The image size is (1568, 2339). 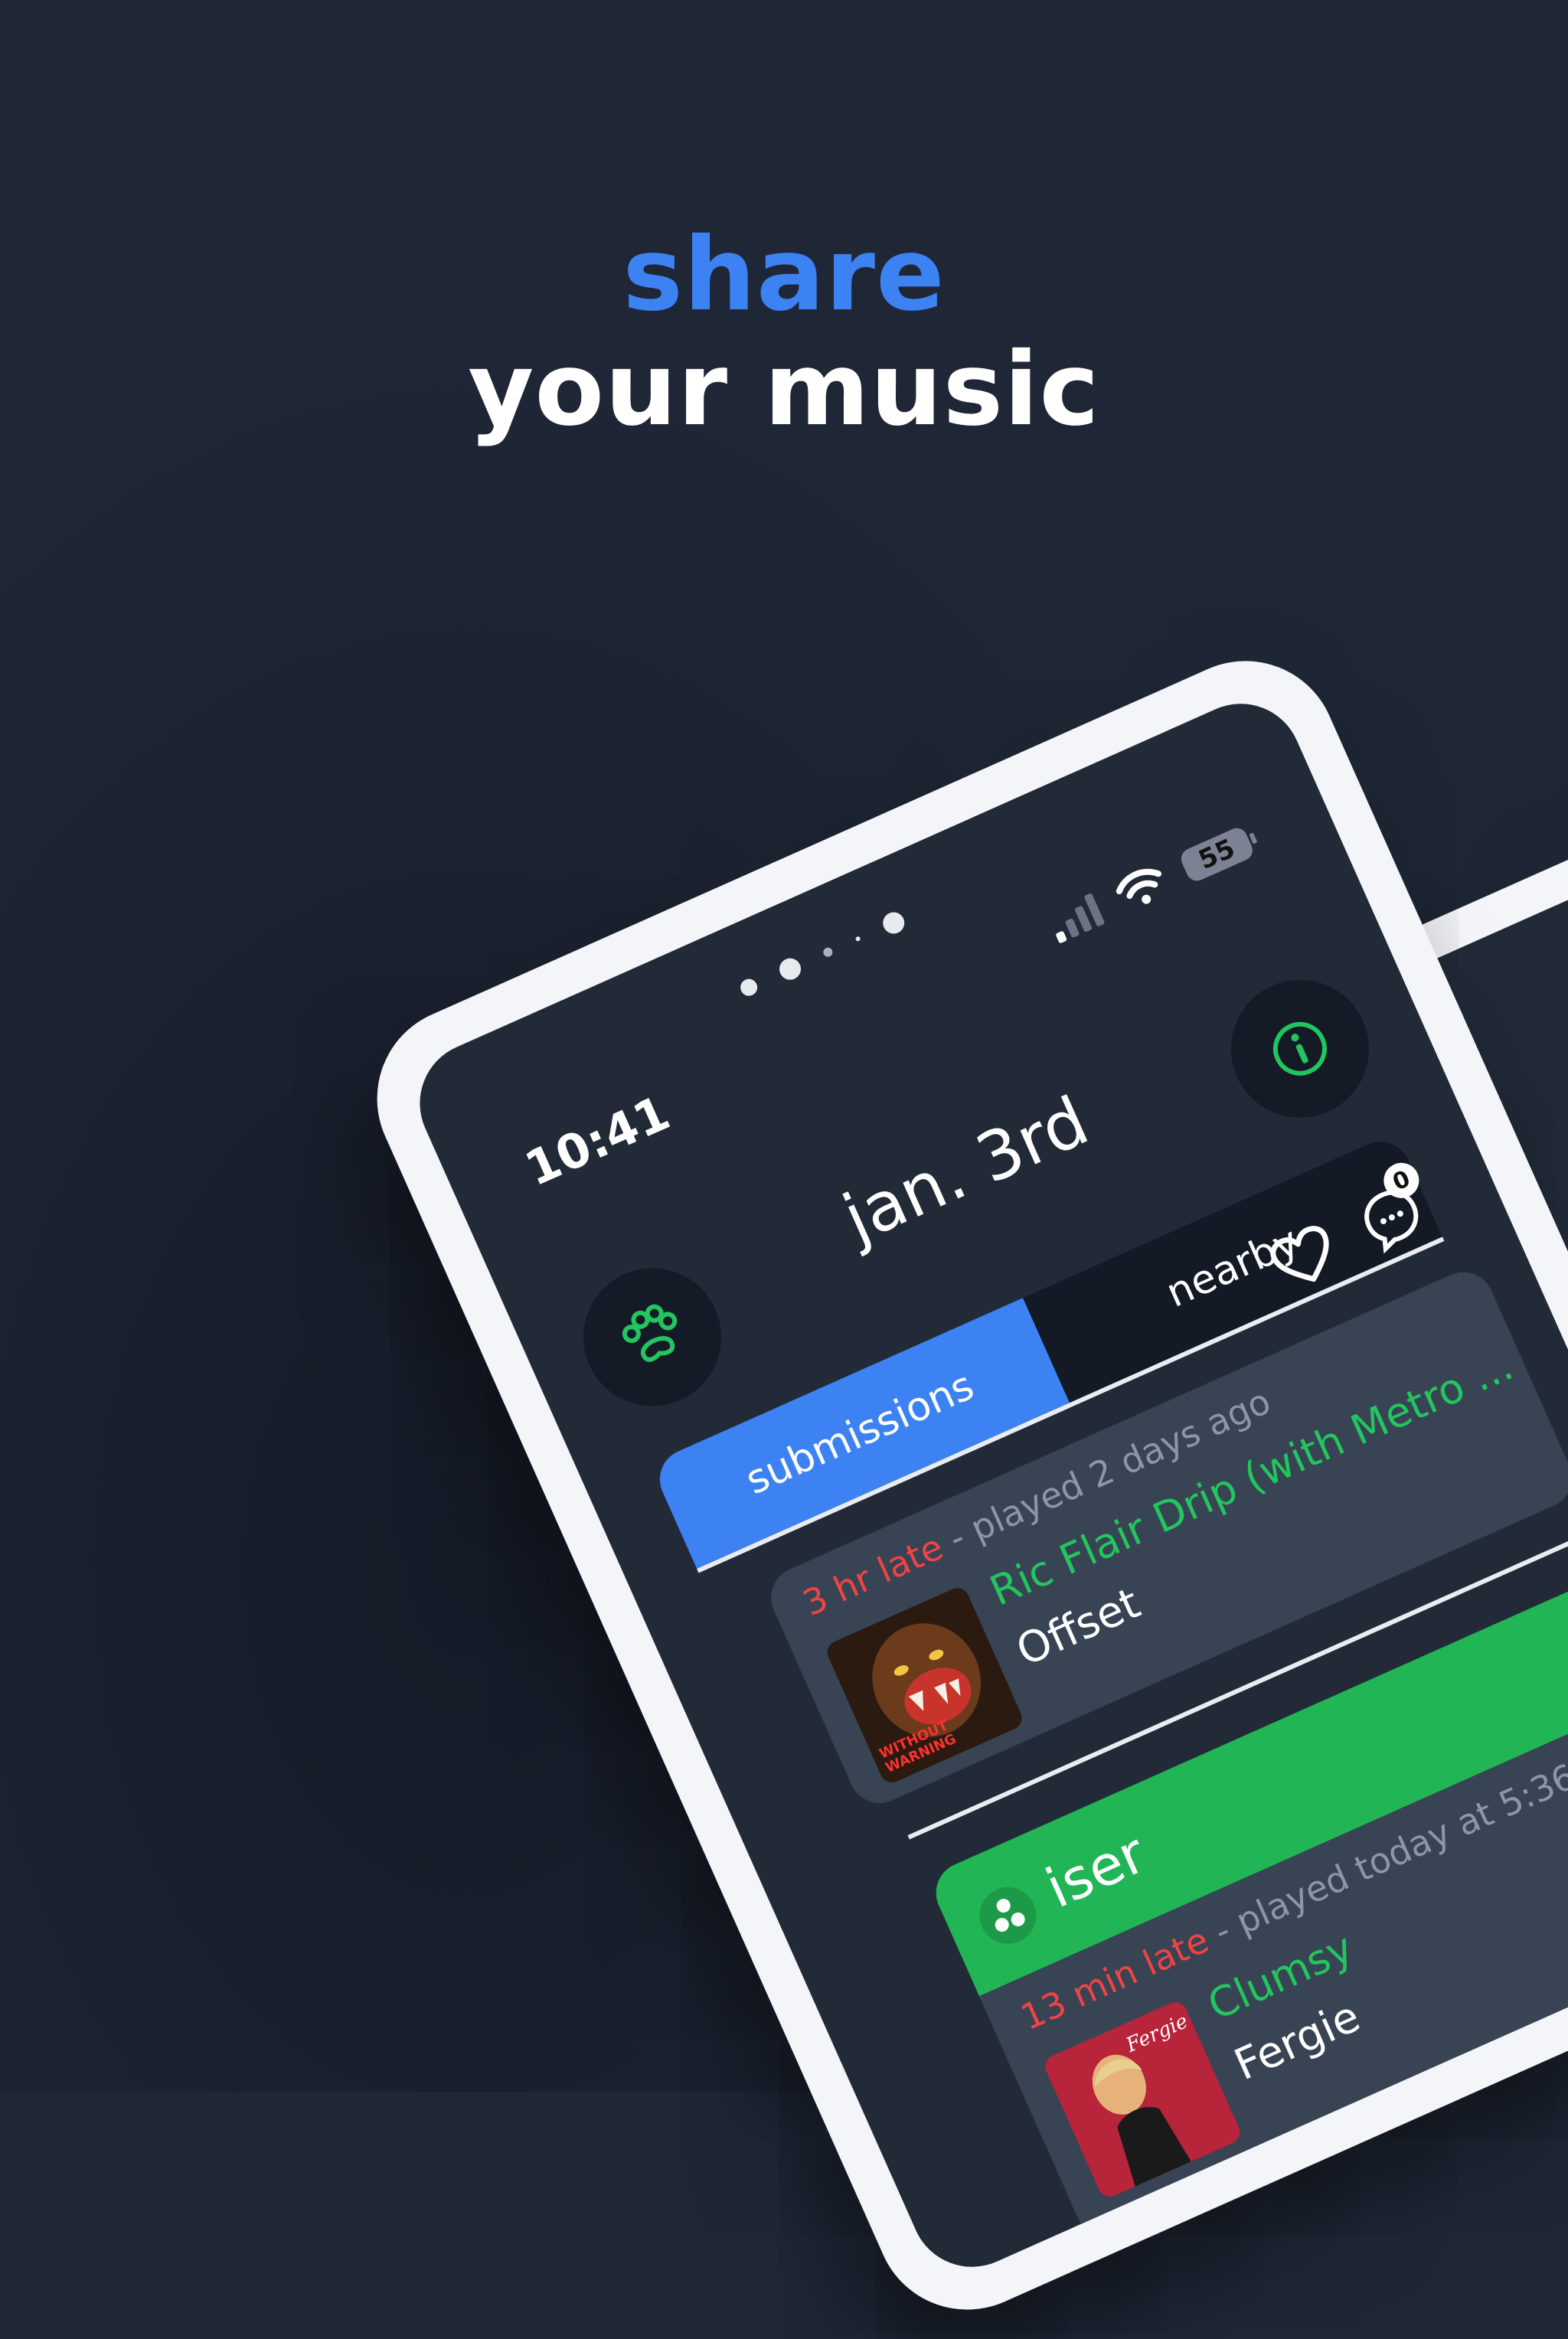 I want to click on user-avatar, so click(x=1008, y=1915).